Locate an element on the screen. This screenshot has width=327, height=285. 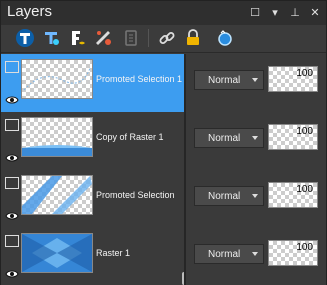
layer-row: Promoted Selection 1 is located at coordinates (92, 83).